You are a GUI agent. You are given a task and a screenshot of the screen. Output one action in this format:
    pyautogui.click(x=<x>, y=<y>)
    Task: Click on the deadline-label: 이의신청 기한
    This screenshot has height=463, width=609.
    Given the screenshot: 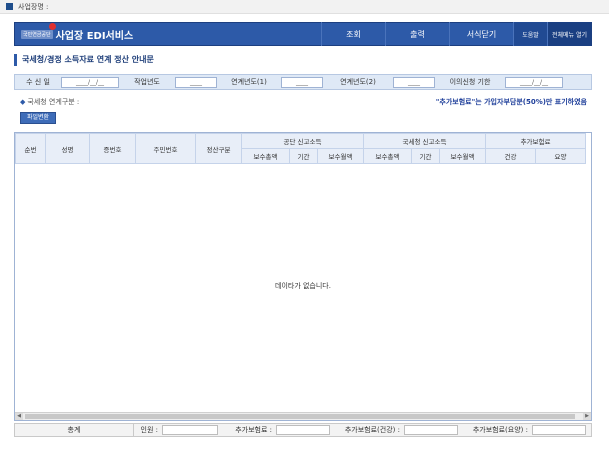 What is the action you would take?
    pyautogui.click(x=470, y=82)
    